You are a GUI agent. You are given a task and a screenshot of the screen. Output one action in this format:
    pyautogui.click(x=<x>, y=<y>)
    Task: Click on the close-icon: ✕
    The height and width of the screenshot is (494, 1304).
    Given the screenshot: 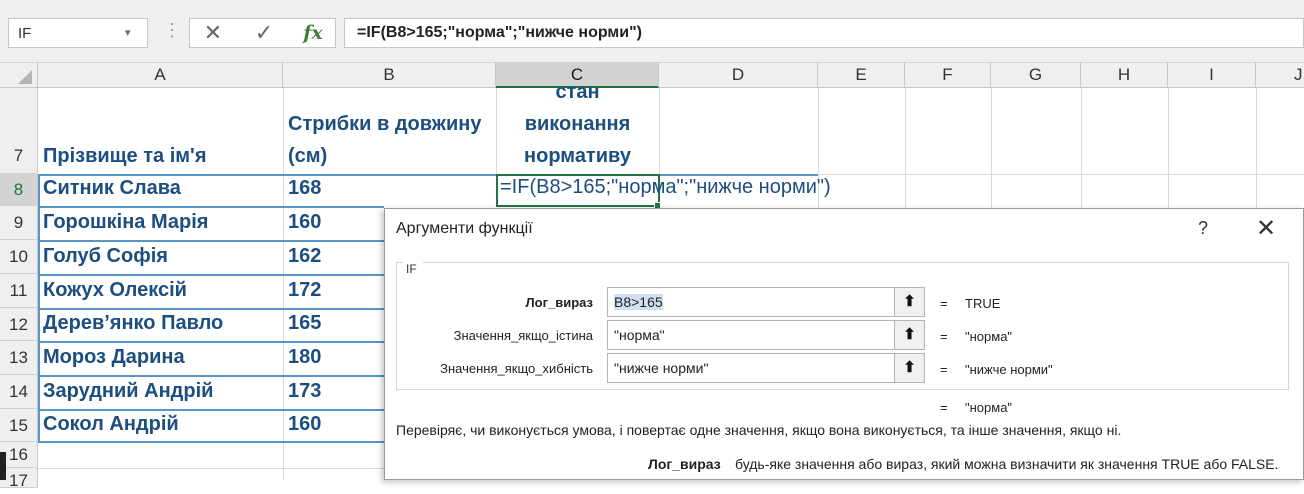 What is the action you would take?
    pyautogui.click(x=1266, y=228)
    